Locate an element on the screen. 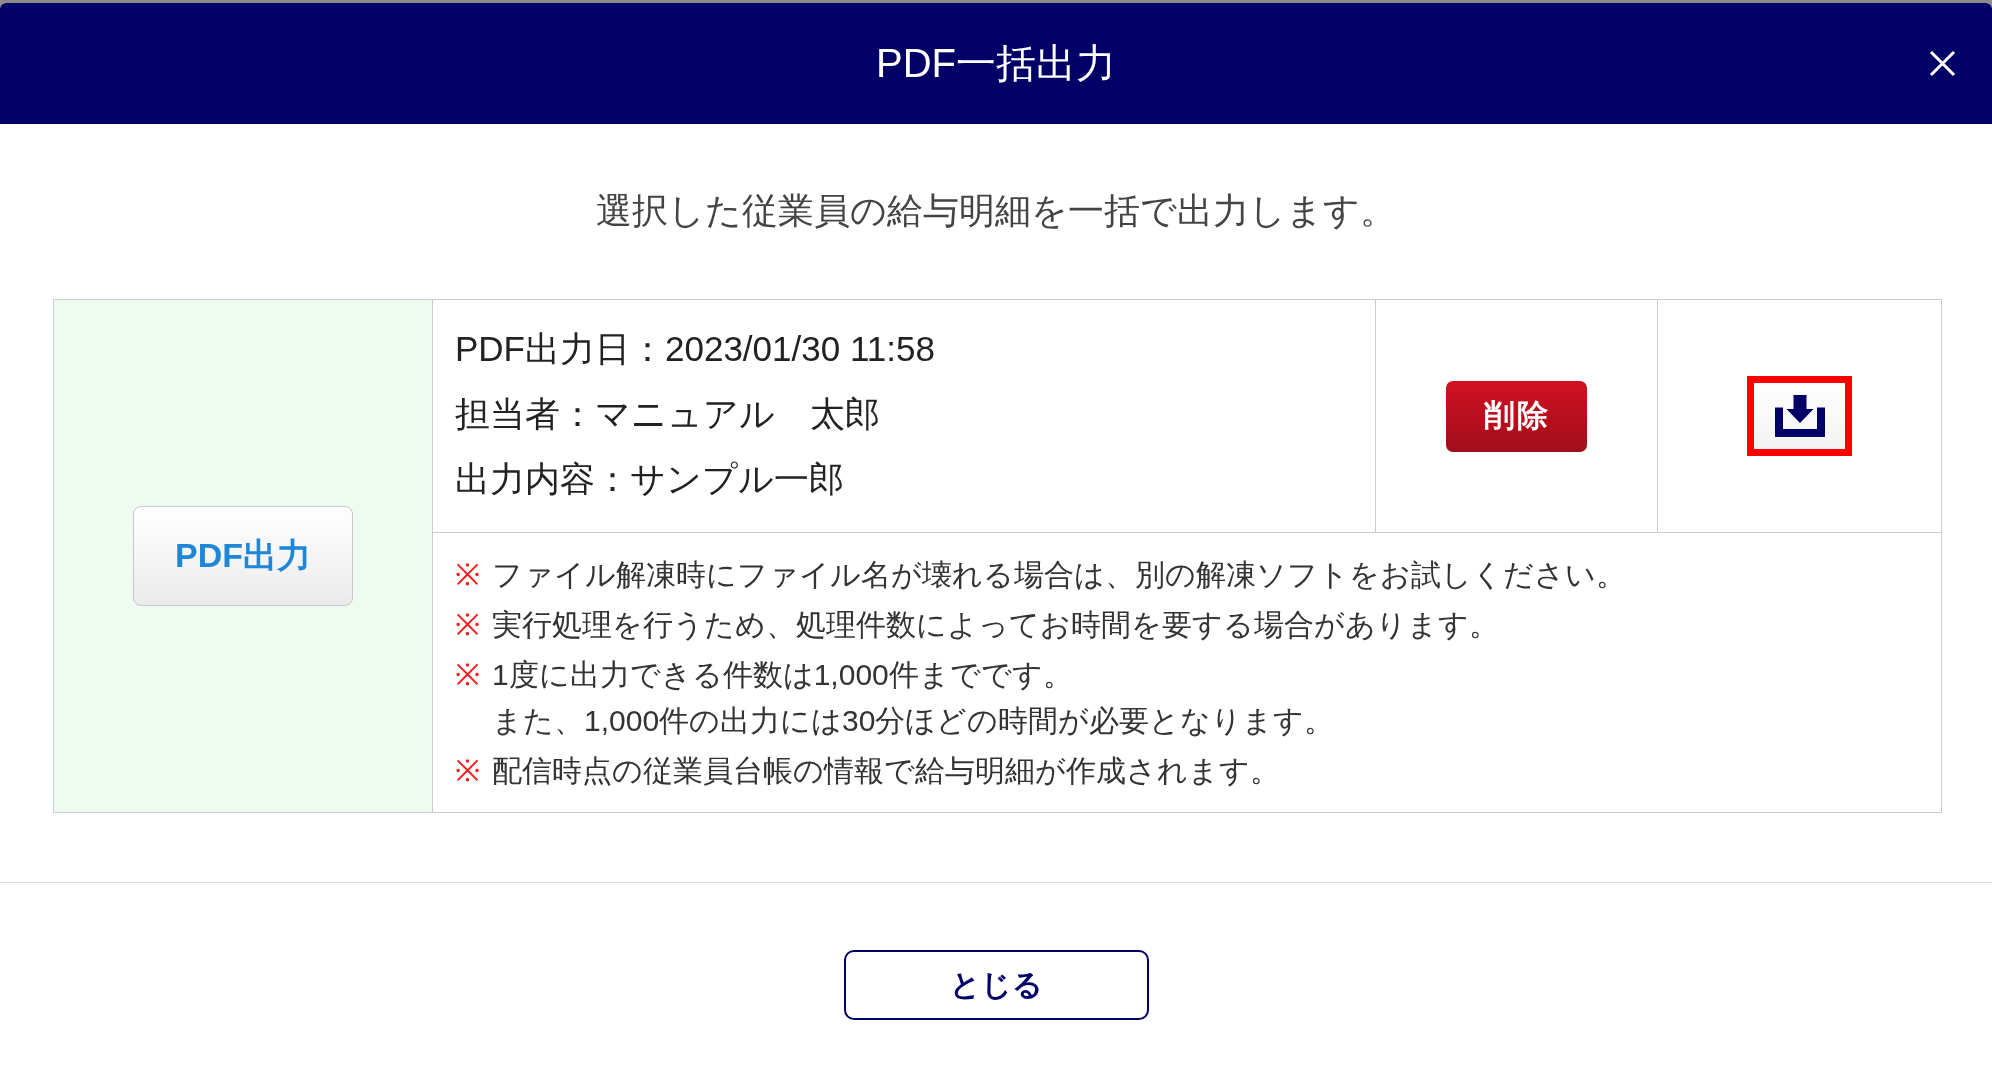 This screenshot has height=1088, width=1992. delete-button: 削除 is located at coordinates (1516, 416).